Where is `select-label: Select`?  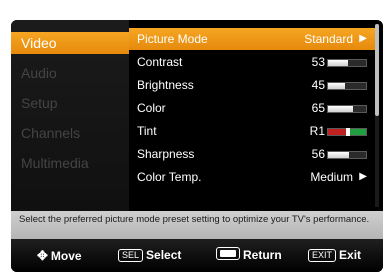
select-label: Select is located at coordinates (164, 255).